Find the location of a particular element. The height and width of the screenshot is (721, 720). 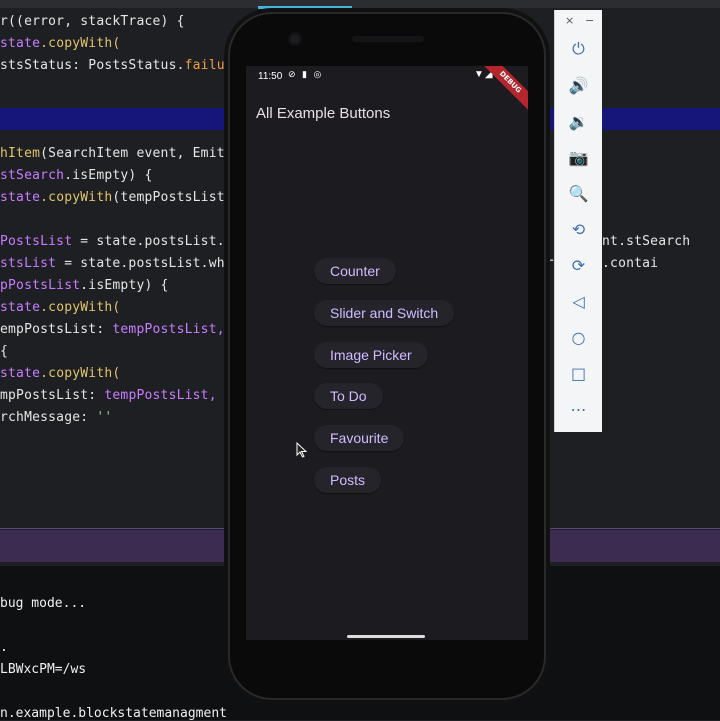

slider-and-switch-button: Slider and Switch is located at coordinates (384, 313).